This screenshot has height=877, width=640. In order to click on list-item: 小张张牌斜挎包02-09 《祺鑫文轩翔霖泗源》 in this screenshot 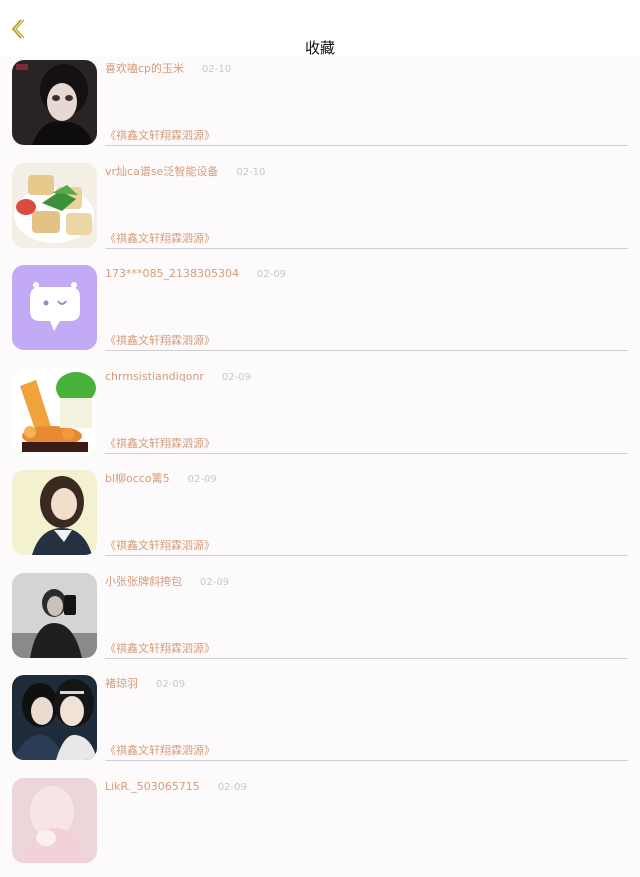, I will do `click(320, 621)`.